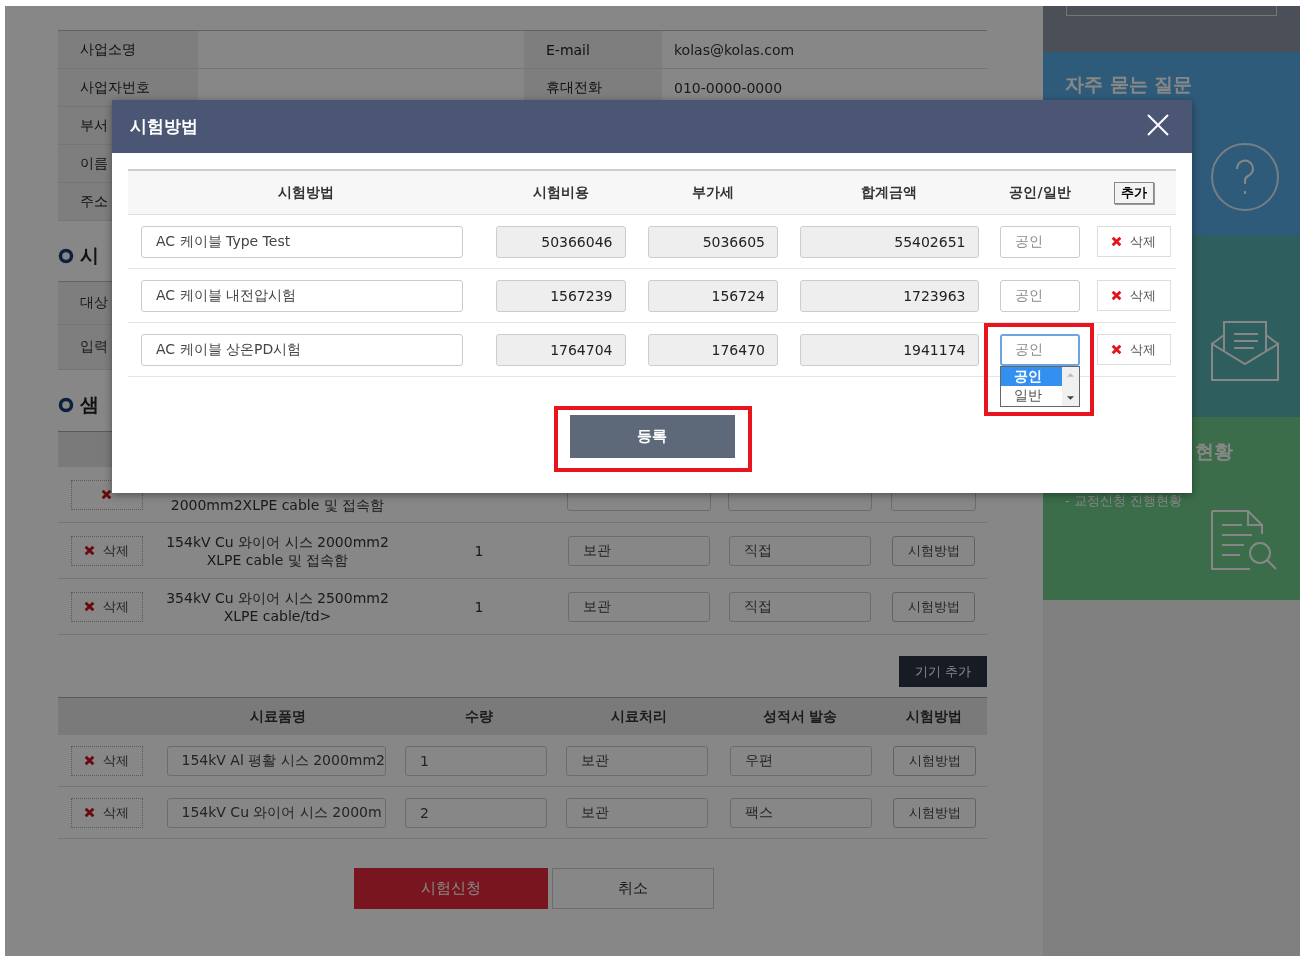 The height and width of the screenshot is (956, 1302). What do you see at coordinates (1040, 192) in the screenshot?
I see `column-header: 공인/일반` at bounding box center [1040, 192].